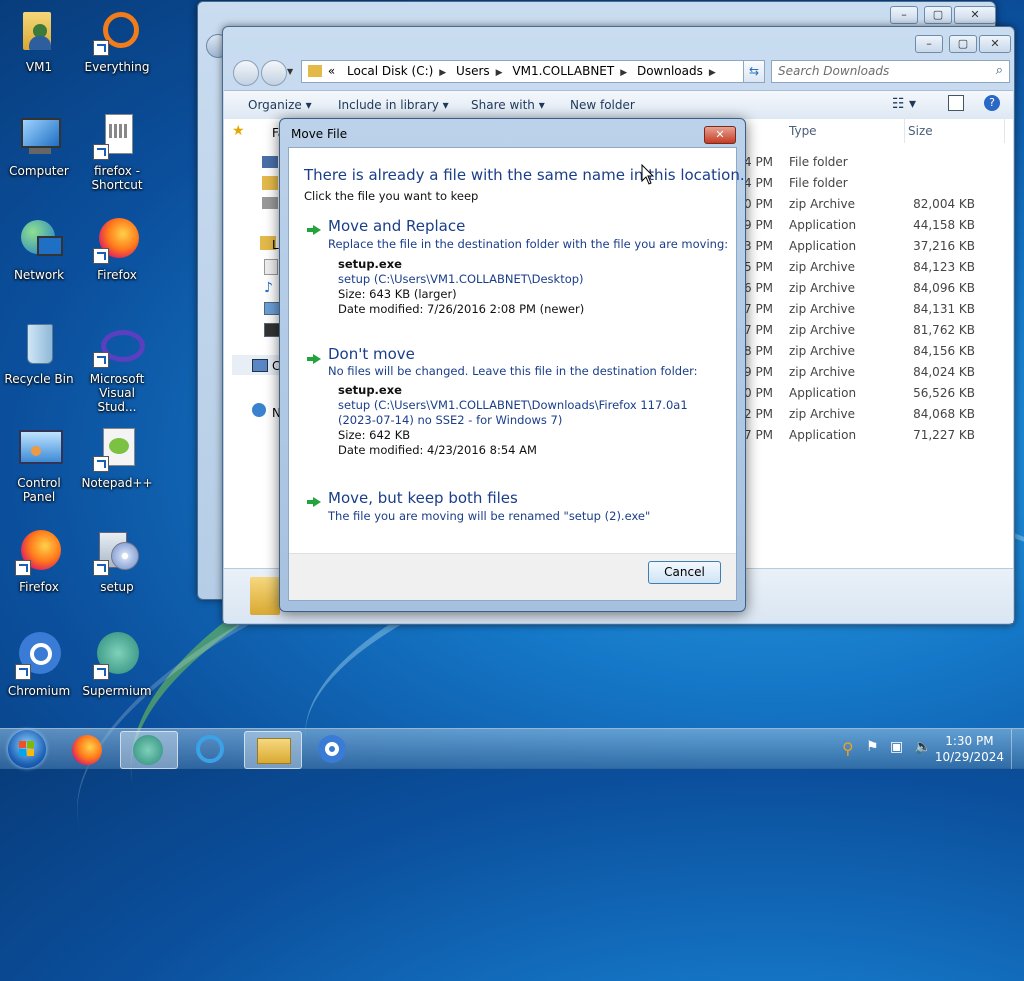 Image resolution: width=1024 pixels, height=981 pixels. I want to click on column-header-size: Size, so click(956, 131).